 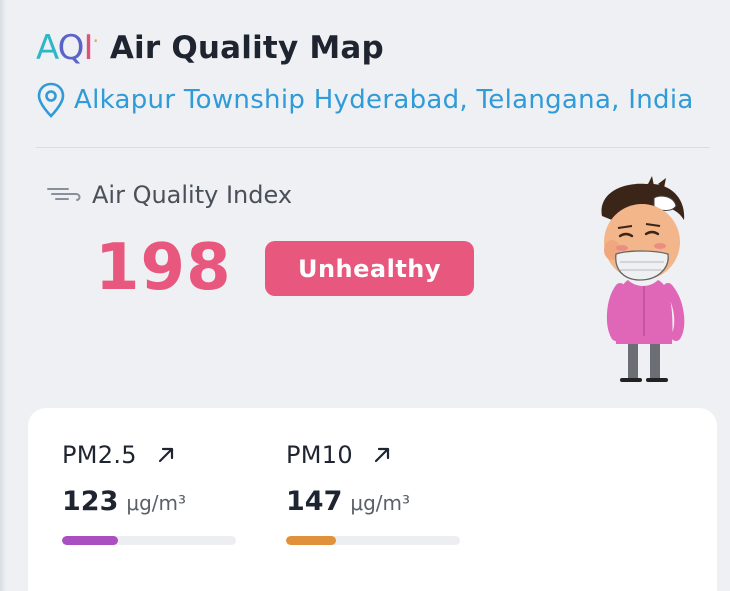 I want to click on app-header: AQI· Air Quality Map, so click(x=210, y=48).